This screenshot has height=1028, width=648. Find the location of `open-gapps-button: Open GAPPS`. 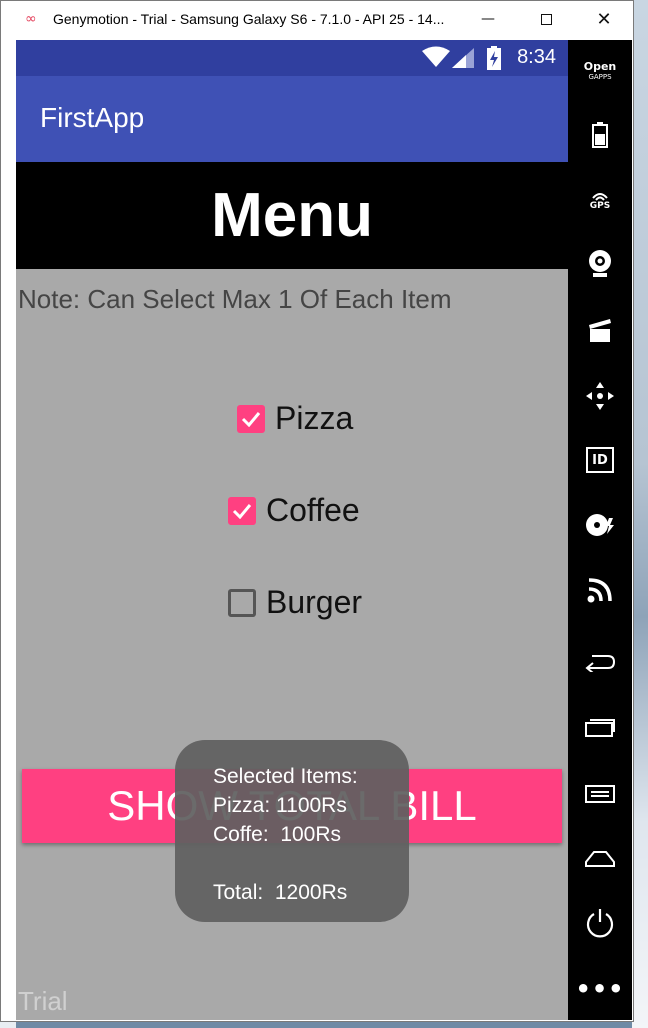

open-gapps-button: Open GAPPS is located at coordinates (600, 72).